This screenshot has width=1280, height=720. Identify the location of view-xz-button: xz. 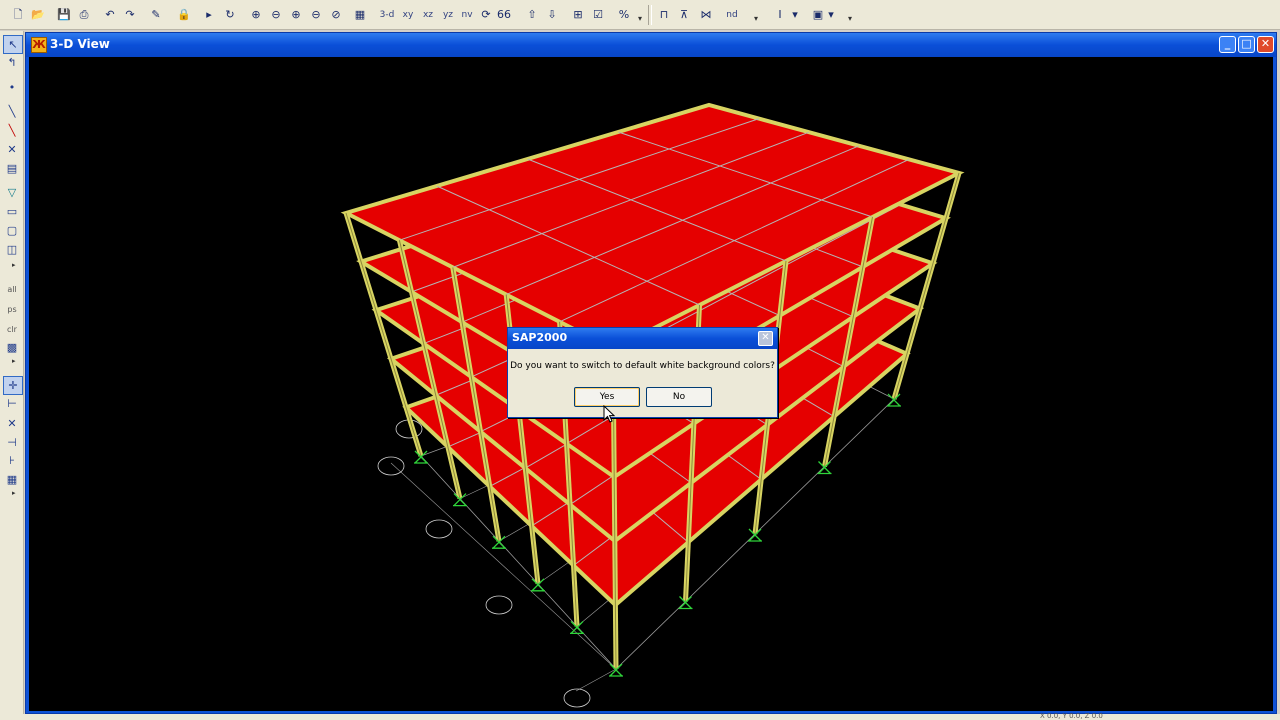
(428, 15).